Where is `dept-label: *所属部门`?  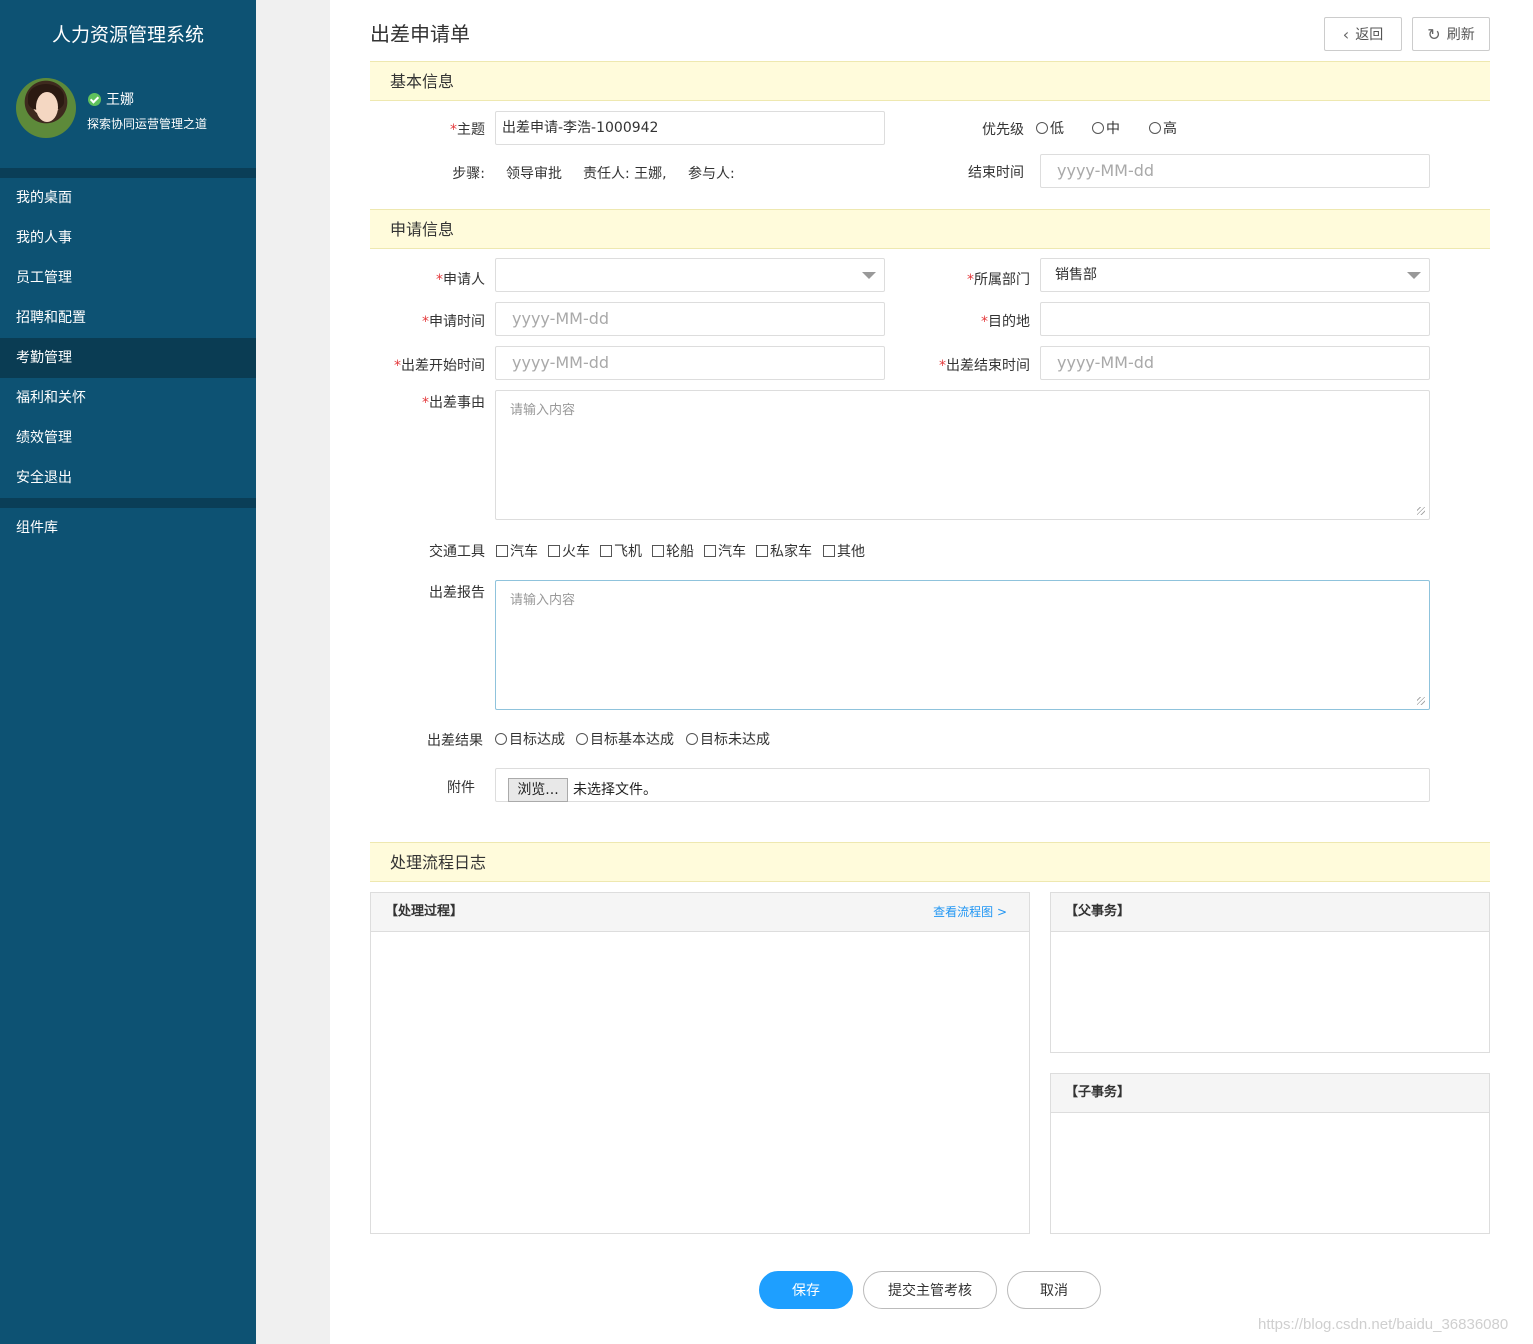 dept-label: *所属部门 is located at coordinates (998, 280).